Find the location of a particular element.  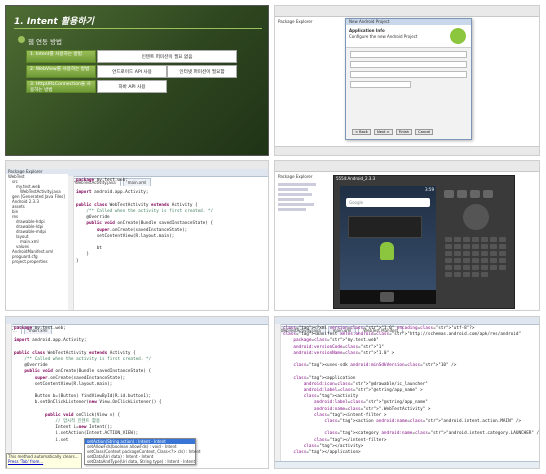

search-key is located at coordinates (488, 194).